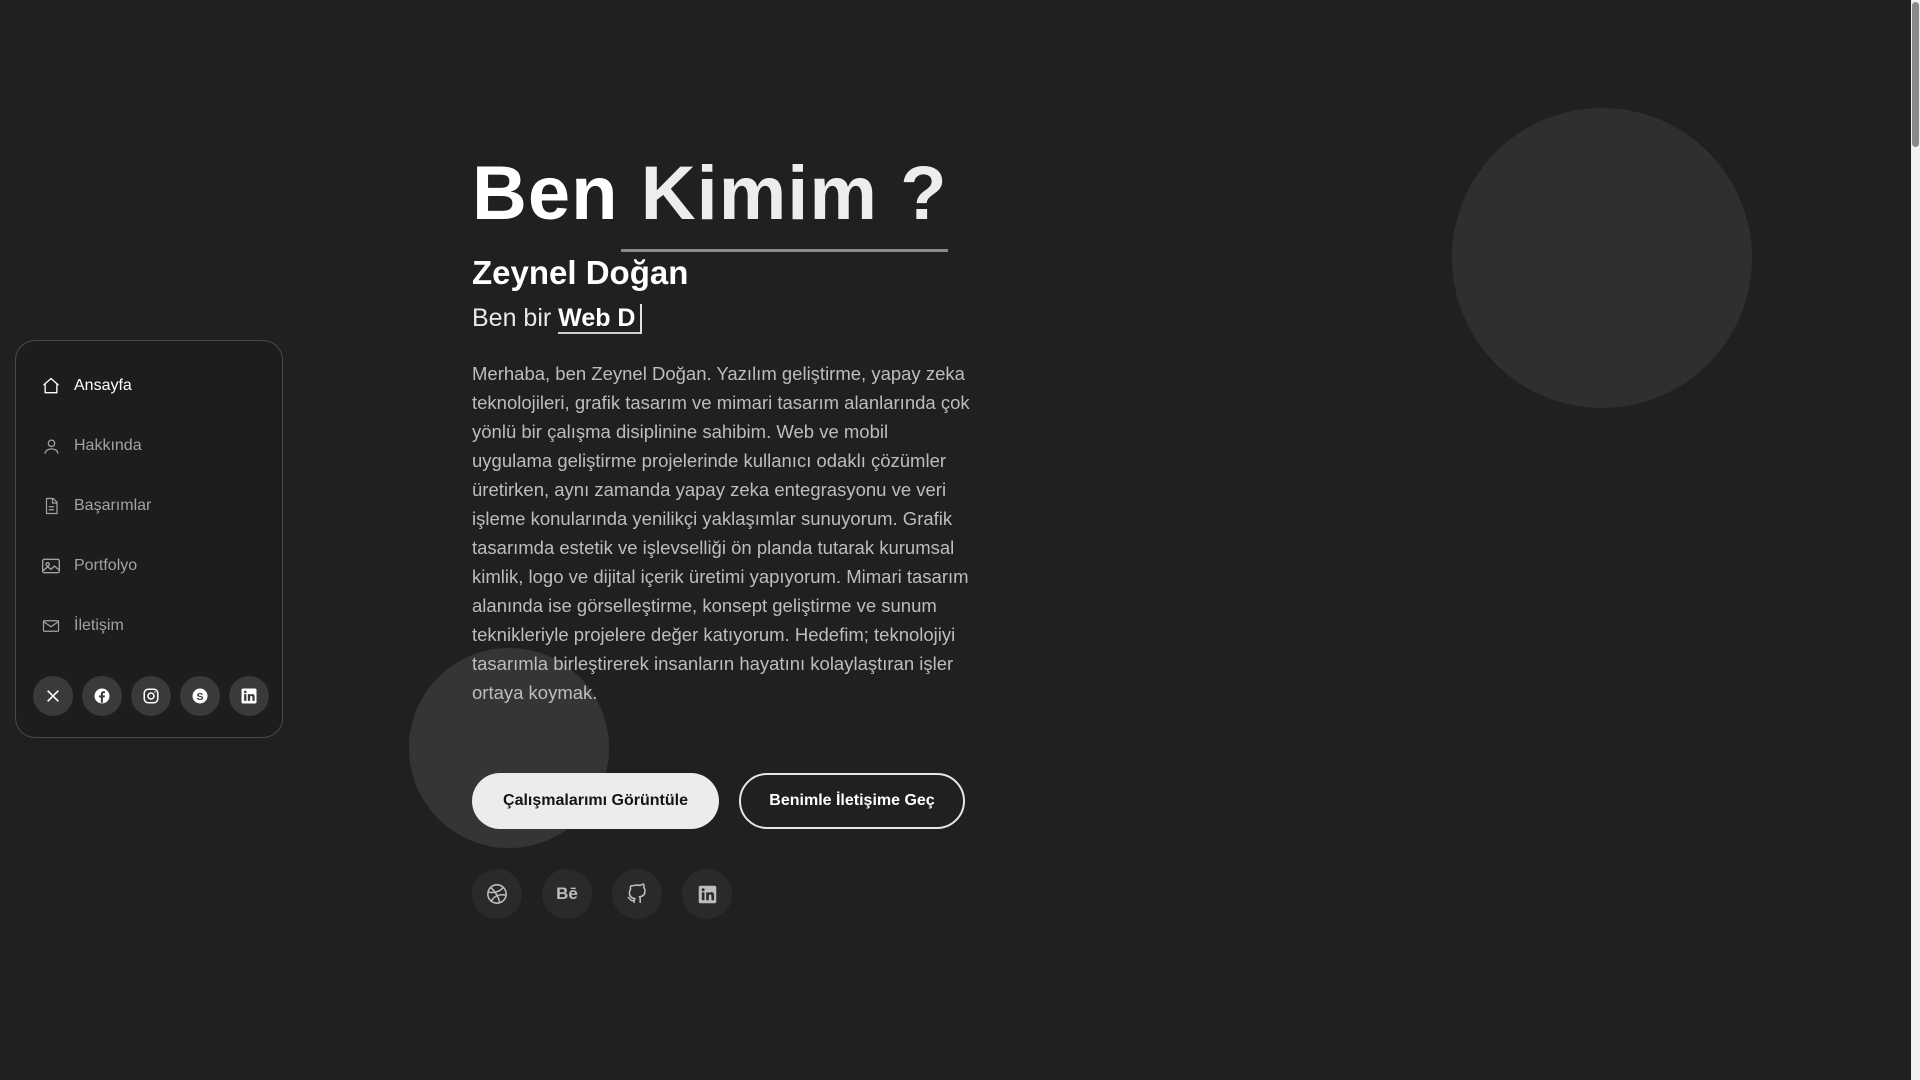  What do you see at coordinates (794, 193) in the screenshot?
I see `title-part-highlight: Kimim ?` at bounding box center [794, 193].